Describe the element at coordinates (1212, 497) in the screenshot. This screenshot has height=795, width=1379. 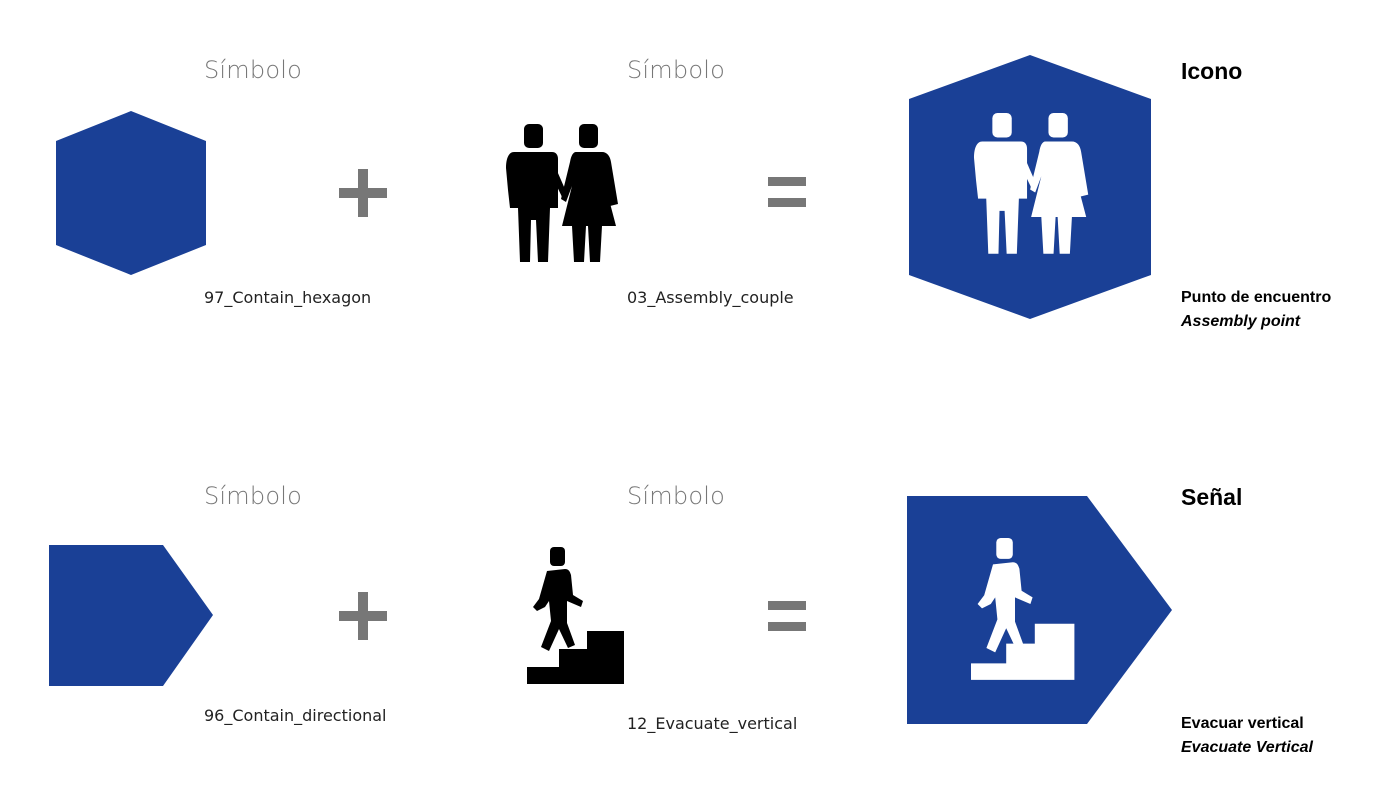
I see `result-title-sign: Señal` at that location.